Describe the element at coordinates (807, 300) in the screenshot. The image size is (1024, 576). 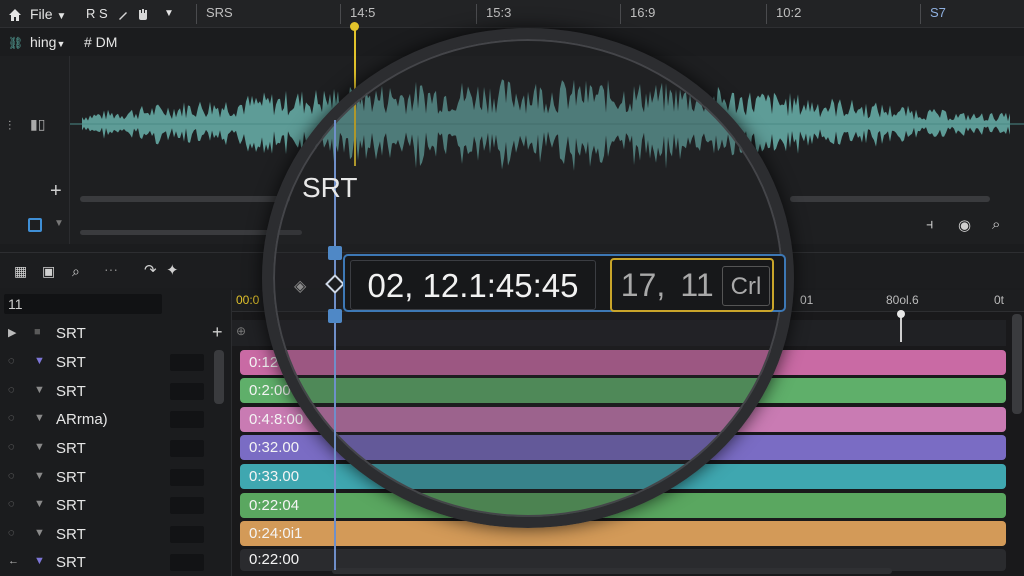
I see `ruler-mid-label: 01` at that location.